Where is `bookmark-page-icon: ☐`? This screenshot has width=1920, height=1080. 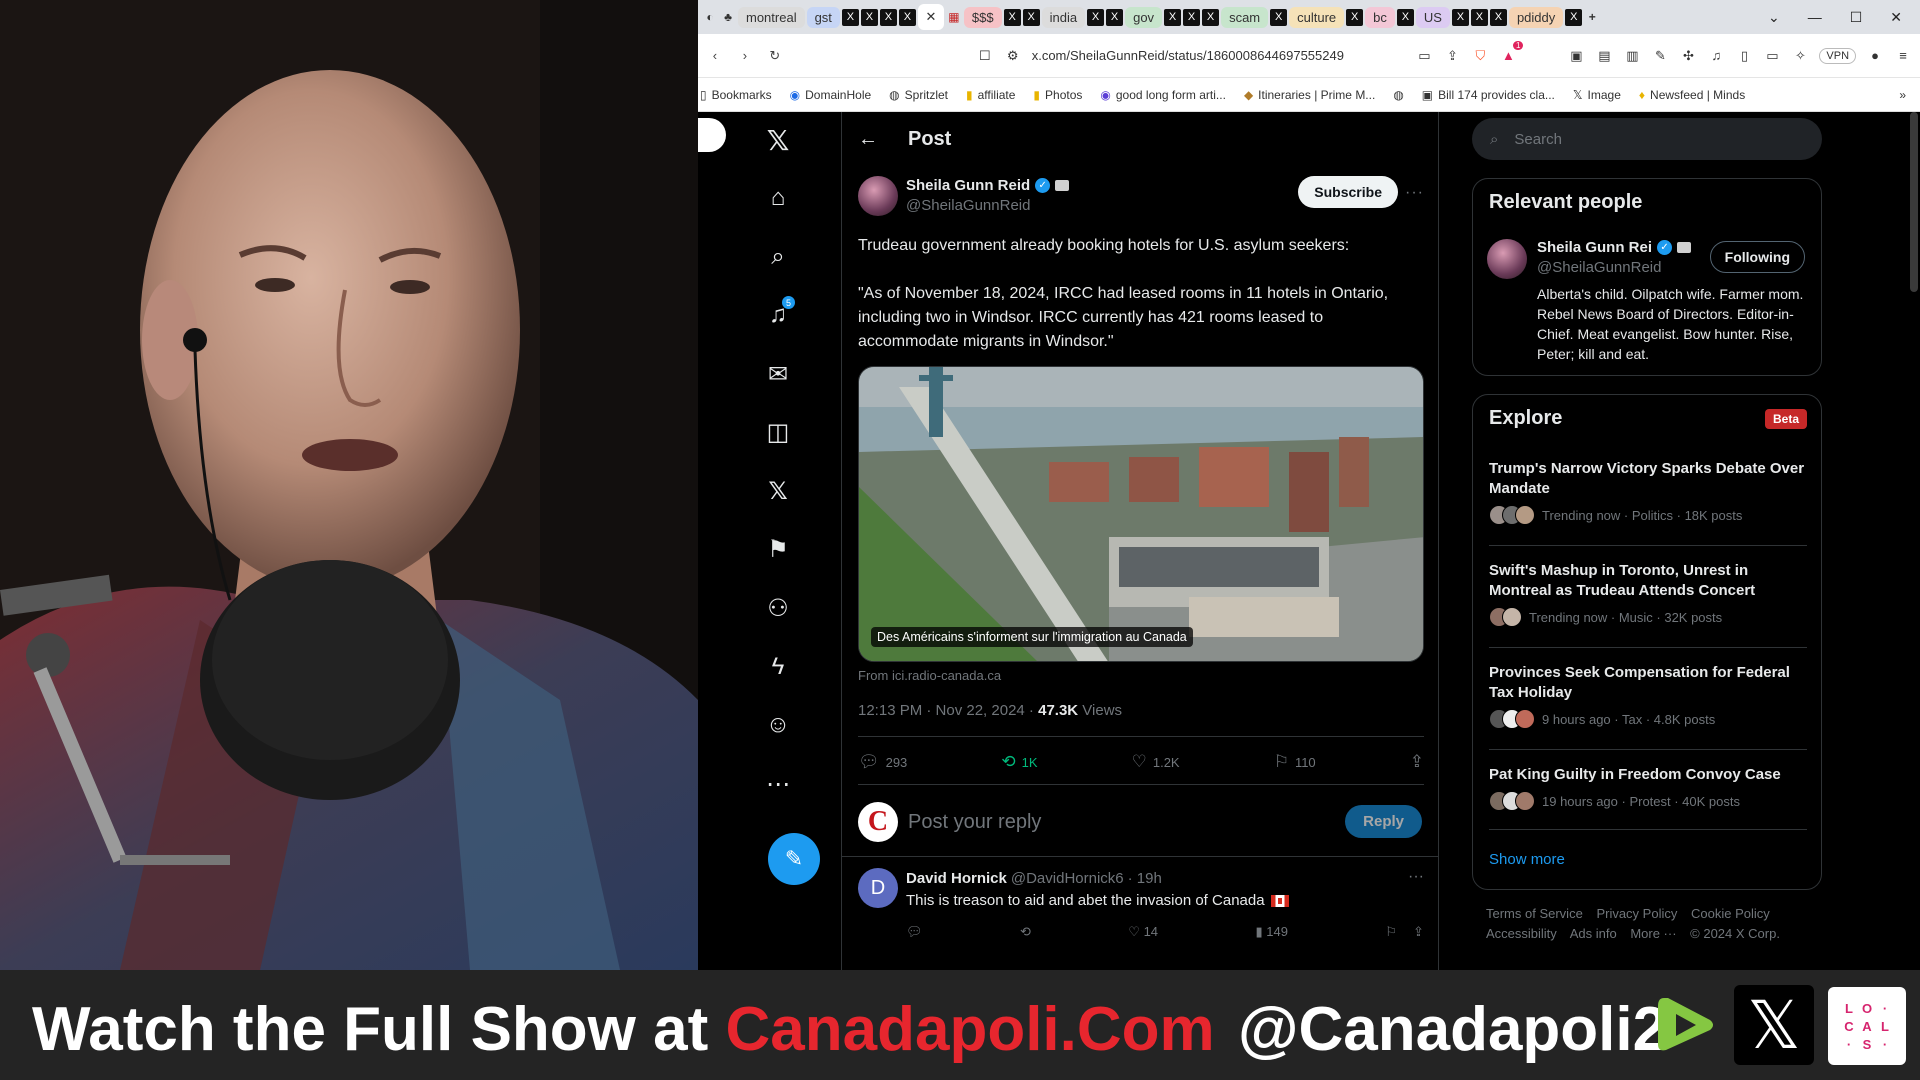 bookmark-page-icon: ☐ is located at coordinates (985, 56).